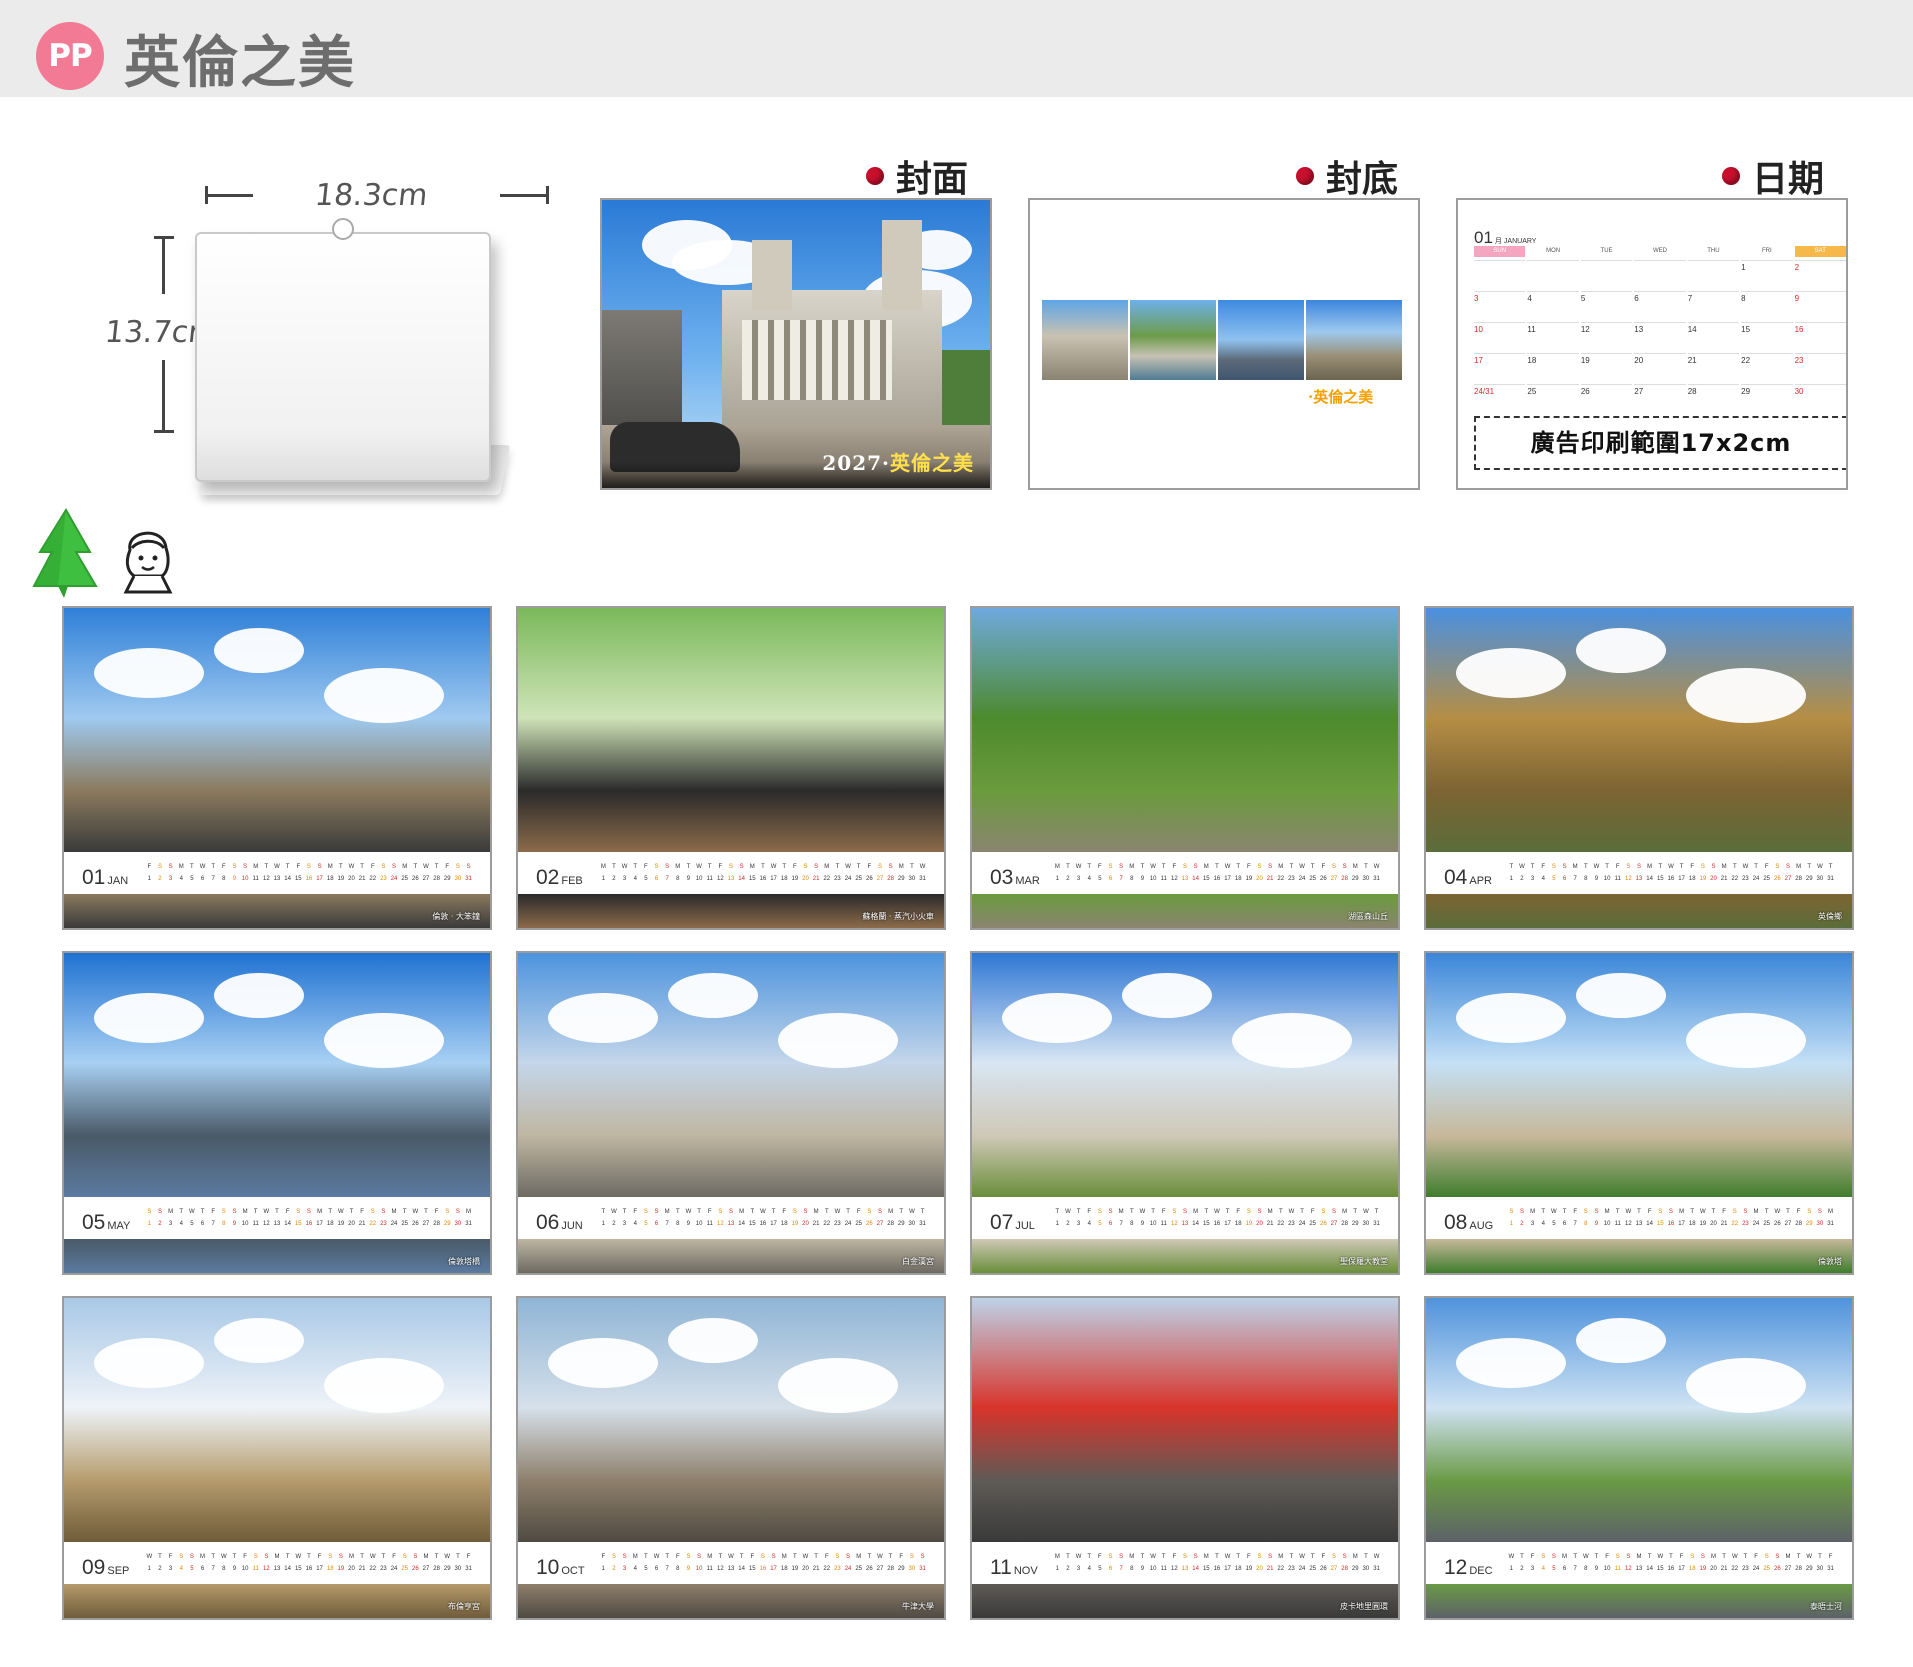 The image size is (1913, 1667). I want to click on back-caption: ·英倫之美, so click(1341, 397).